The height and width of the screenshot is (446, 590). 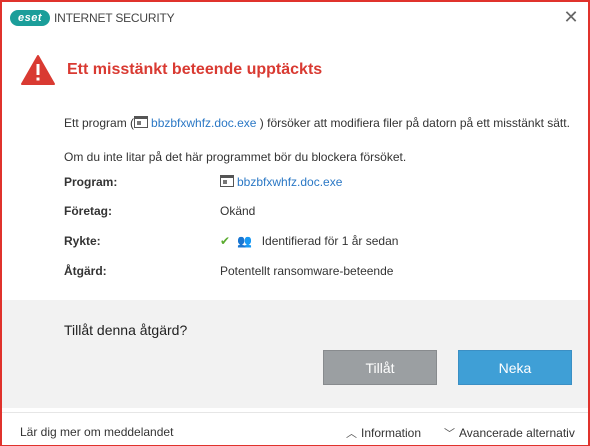 What do you see at coordinates (38, 70) in the screenshot?
I see `warning-icon` at bounding box center [38, 70].